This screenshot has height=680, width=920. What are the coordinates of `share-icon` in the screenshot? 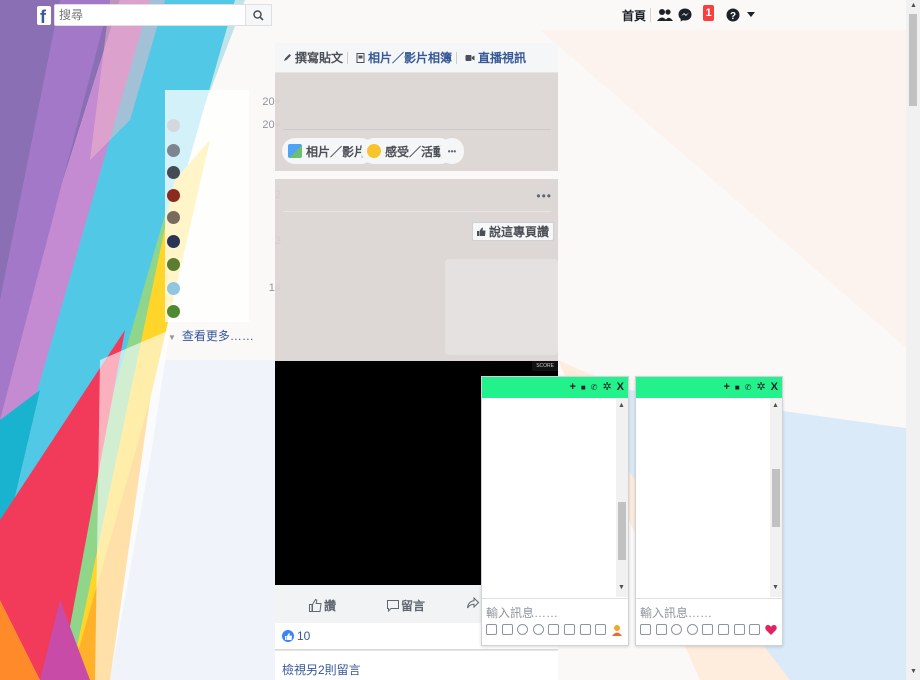 It's located at (473, 603).